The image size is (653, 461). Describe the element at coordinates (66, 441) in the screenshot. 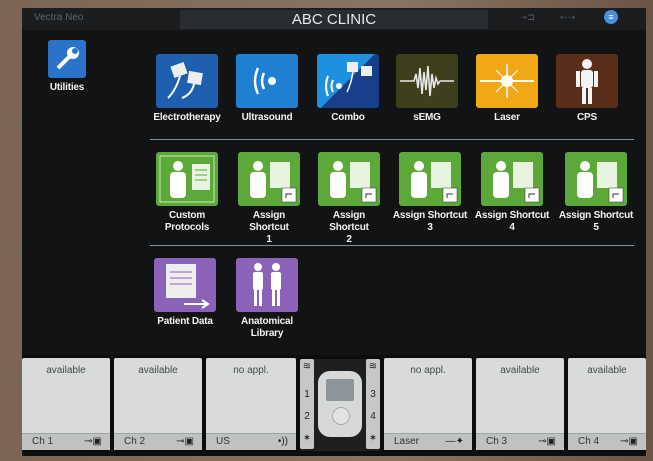

I see `channel-footer: Ch 1 ⊸▣` at that location.